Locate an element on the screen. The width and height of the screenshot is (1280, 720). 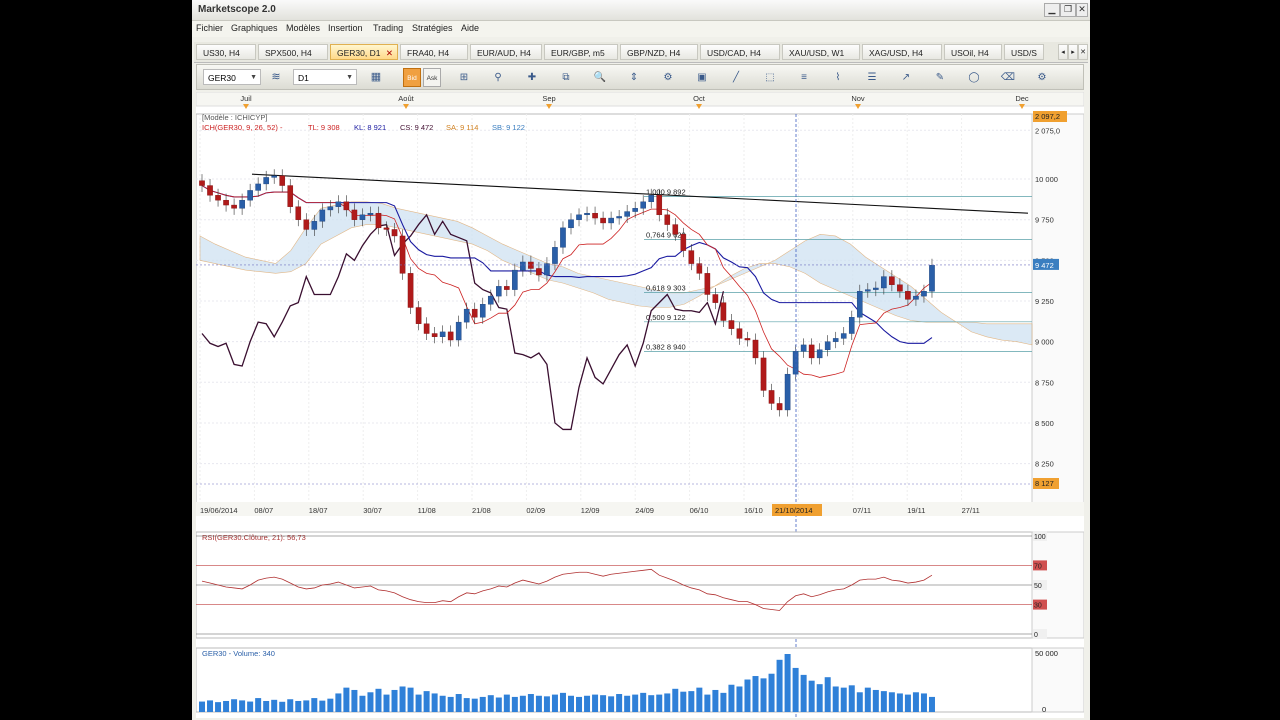
crosshair-icon: ✚ is located at coordinates (532, 77).